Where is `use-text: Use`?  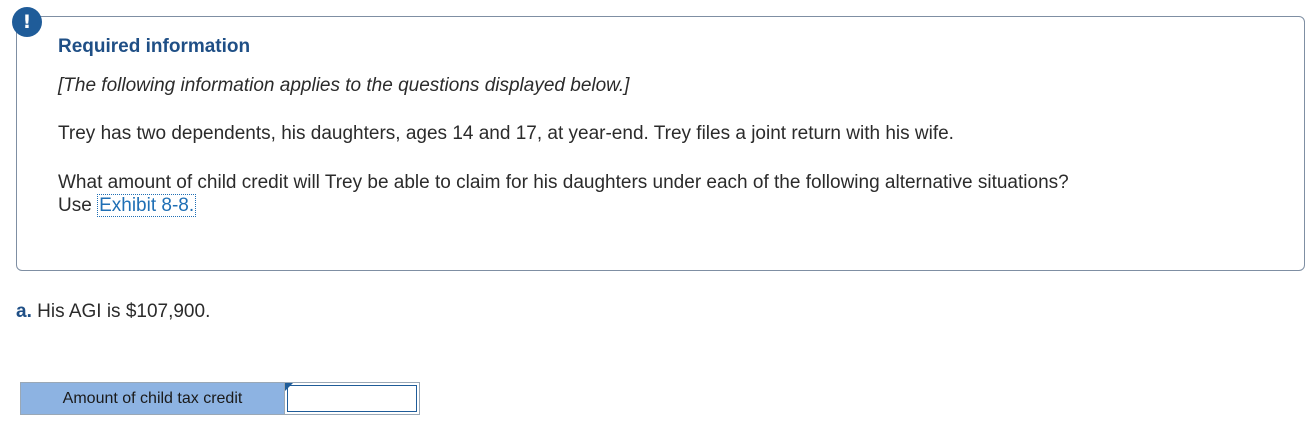
use-text: Use is located at coordinates (75, 205).